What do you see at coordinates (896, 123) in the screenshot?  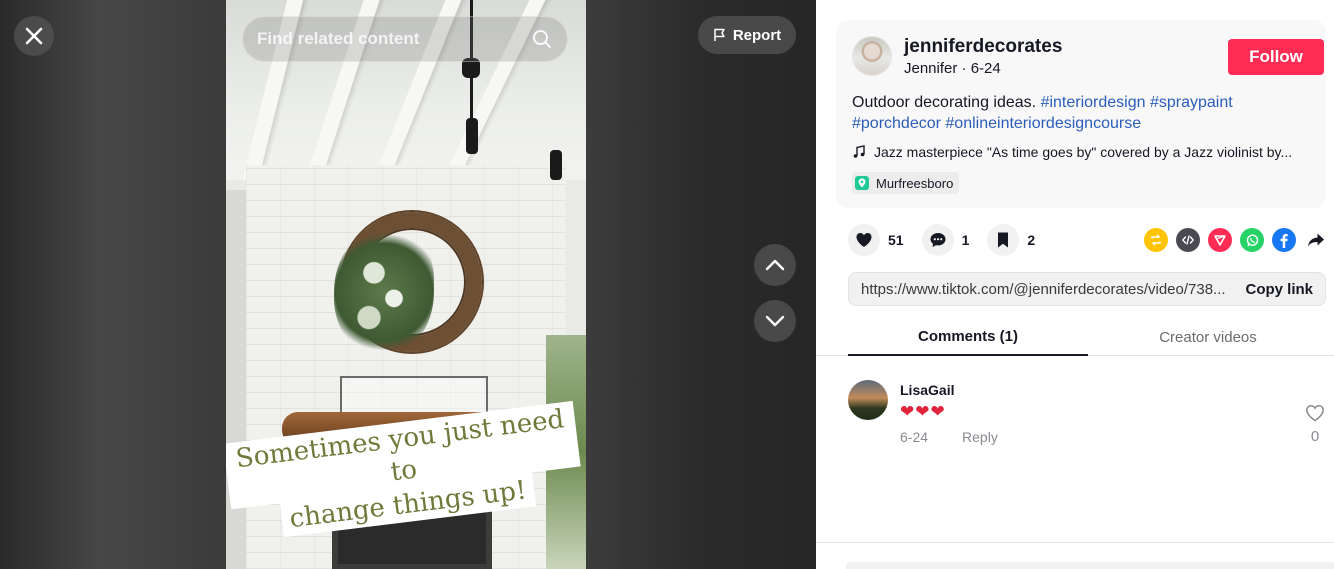 I see `hashtag-link: #porchdecor` at bounding box center [896, 123].